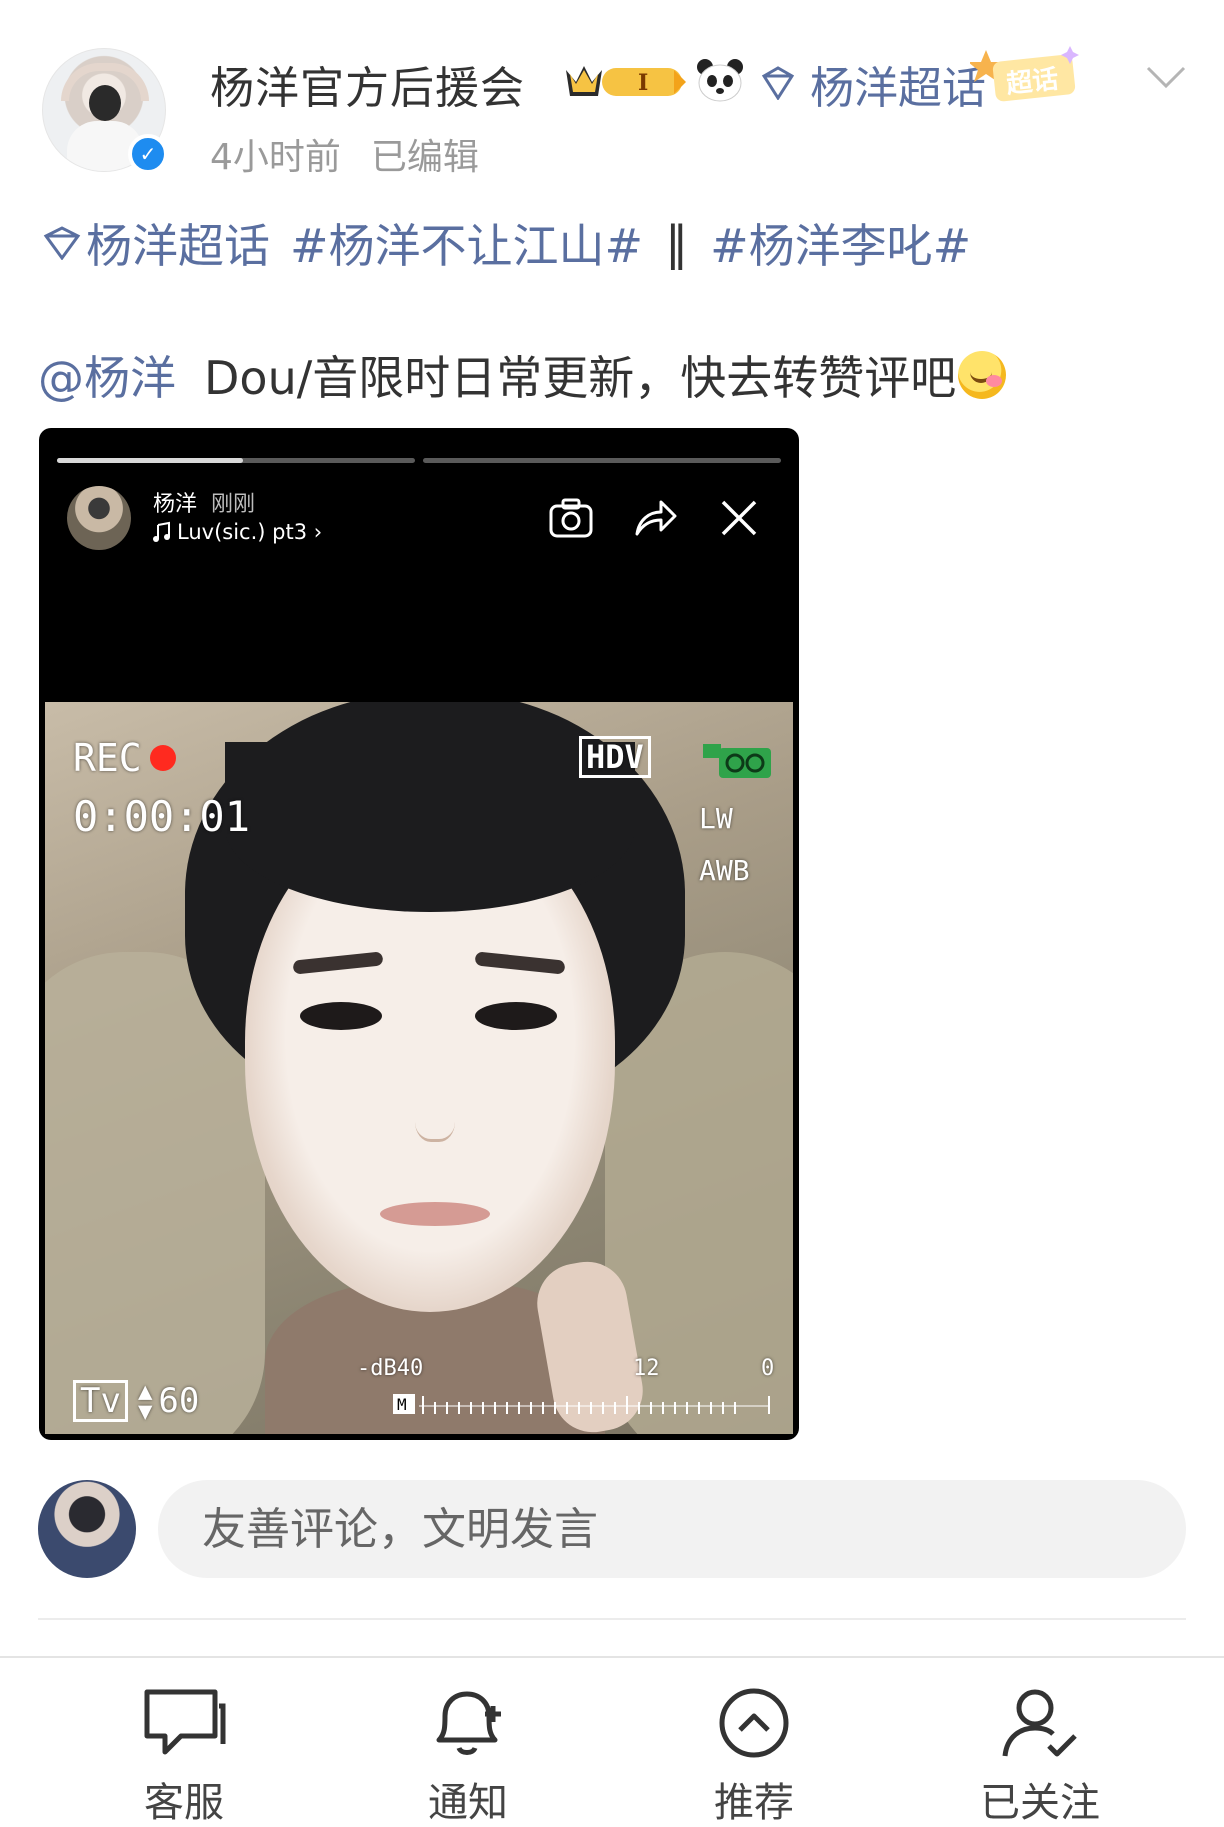  Describe the element at coordinates (754, 1723) in the screenshot. I see `chevron-up-circle-icon` at that location.